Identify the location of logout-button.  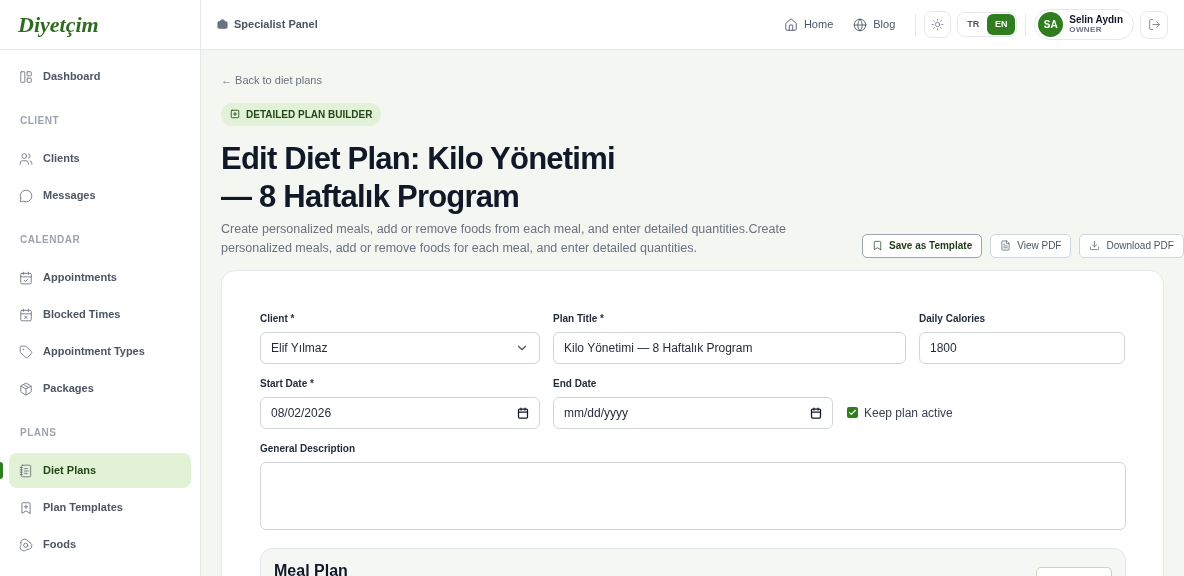
(1154, 24).